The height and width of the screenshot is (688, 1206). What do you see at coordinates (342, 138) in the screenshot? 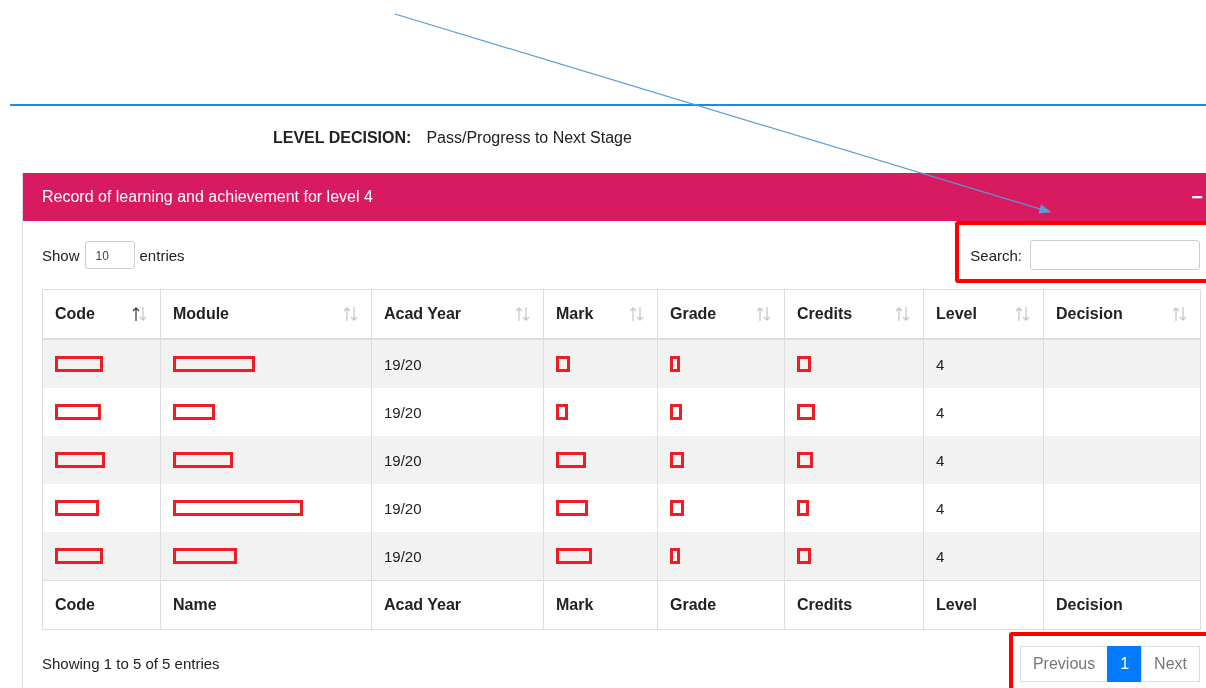
I see `level-decision-label: LEVEL DECISION:` at bounding box center [342, 138].